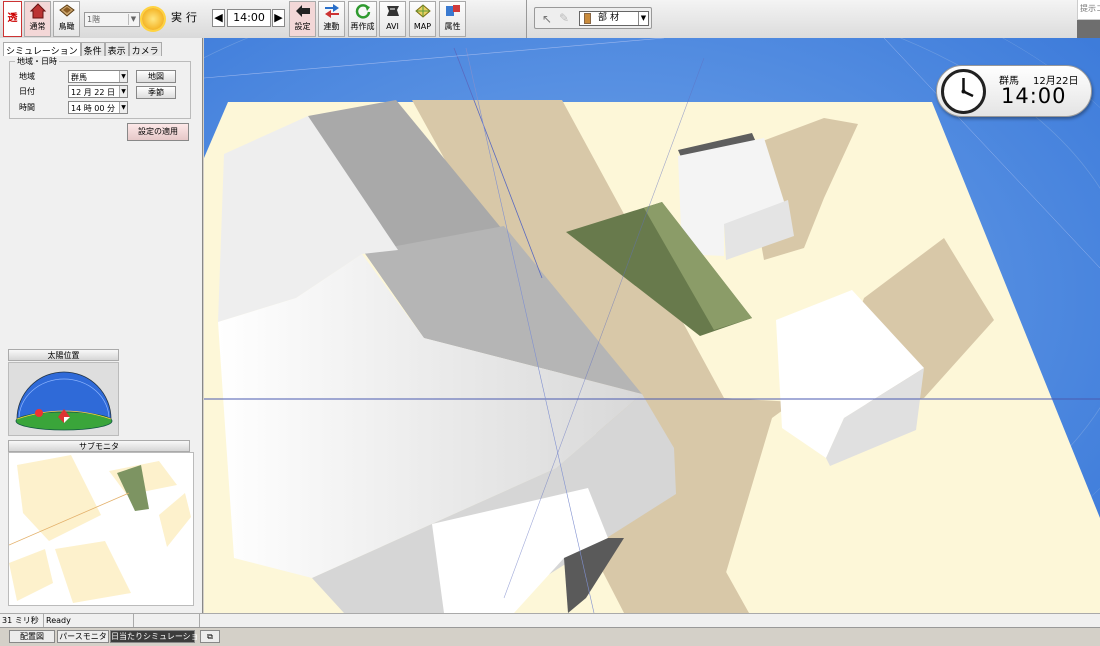 This screenshot has height=646, width=1100. Describe the element at coordinates (12, 19) in the screenshot. I see `transparent-toggle-button: 透` at that location.